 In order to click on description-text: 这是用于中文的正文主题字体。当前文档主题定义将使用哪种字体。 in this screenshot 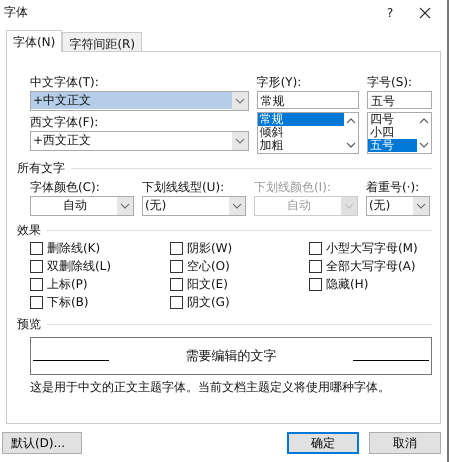, I will do `click(210, 387)`.